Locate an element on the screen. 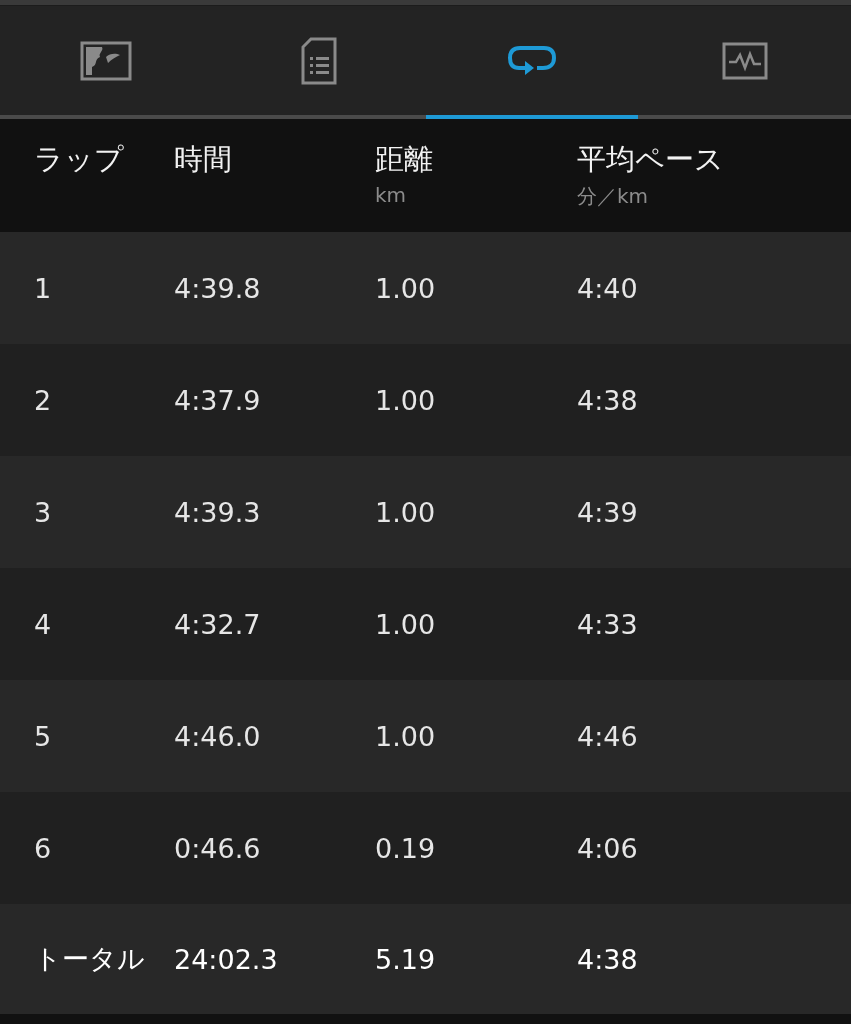 This screenshot has height=1024, width=851. loop-arrow-icon is located at coordinates (531, 60).